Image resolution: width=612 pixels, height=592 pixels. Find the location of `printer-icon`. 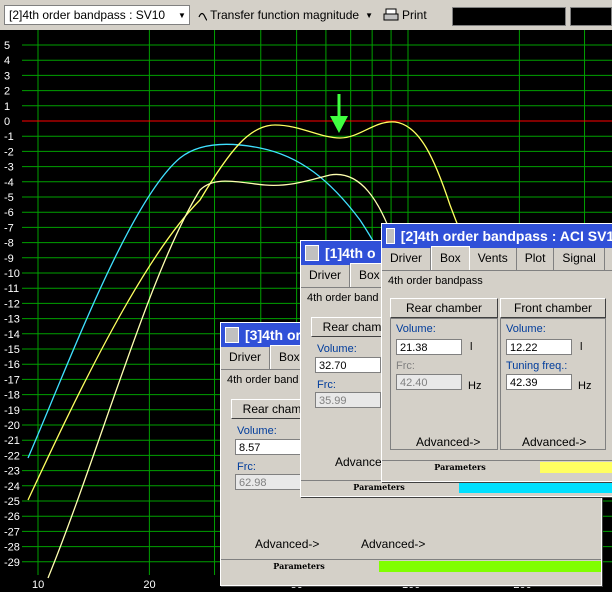

printer-icon is located at coordinates (391, 14).